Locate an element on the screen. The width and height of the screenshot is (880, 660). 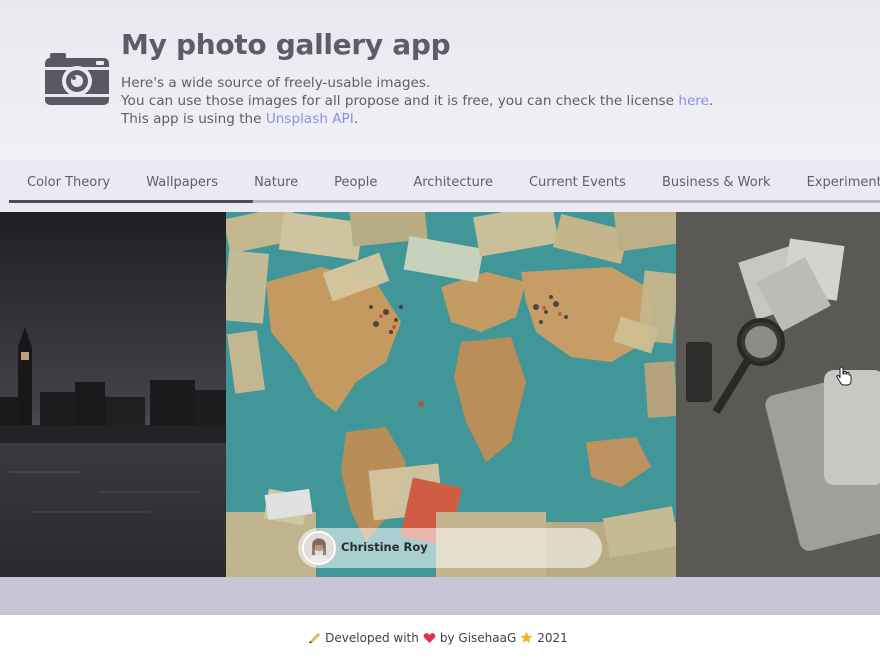
license-period: . is located at coordinates (711, 101).